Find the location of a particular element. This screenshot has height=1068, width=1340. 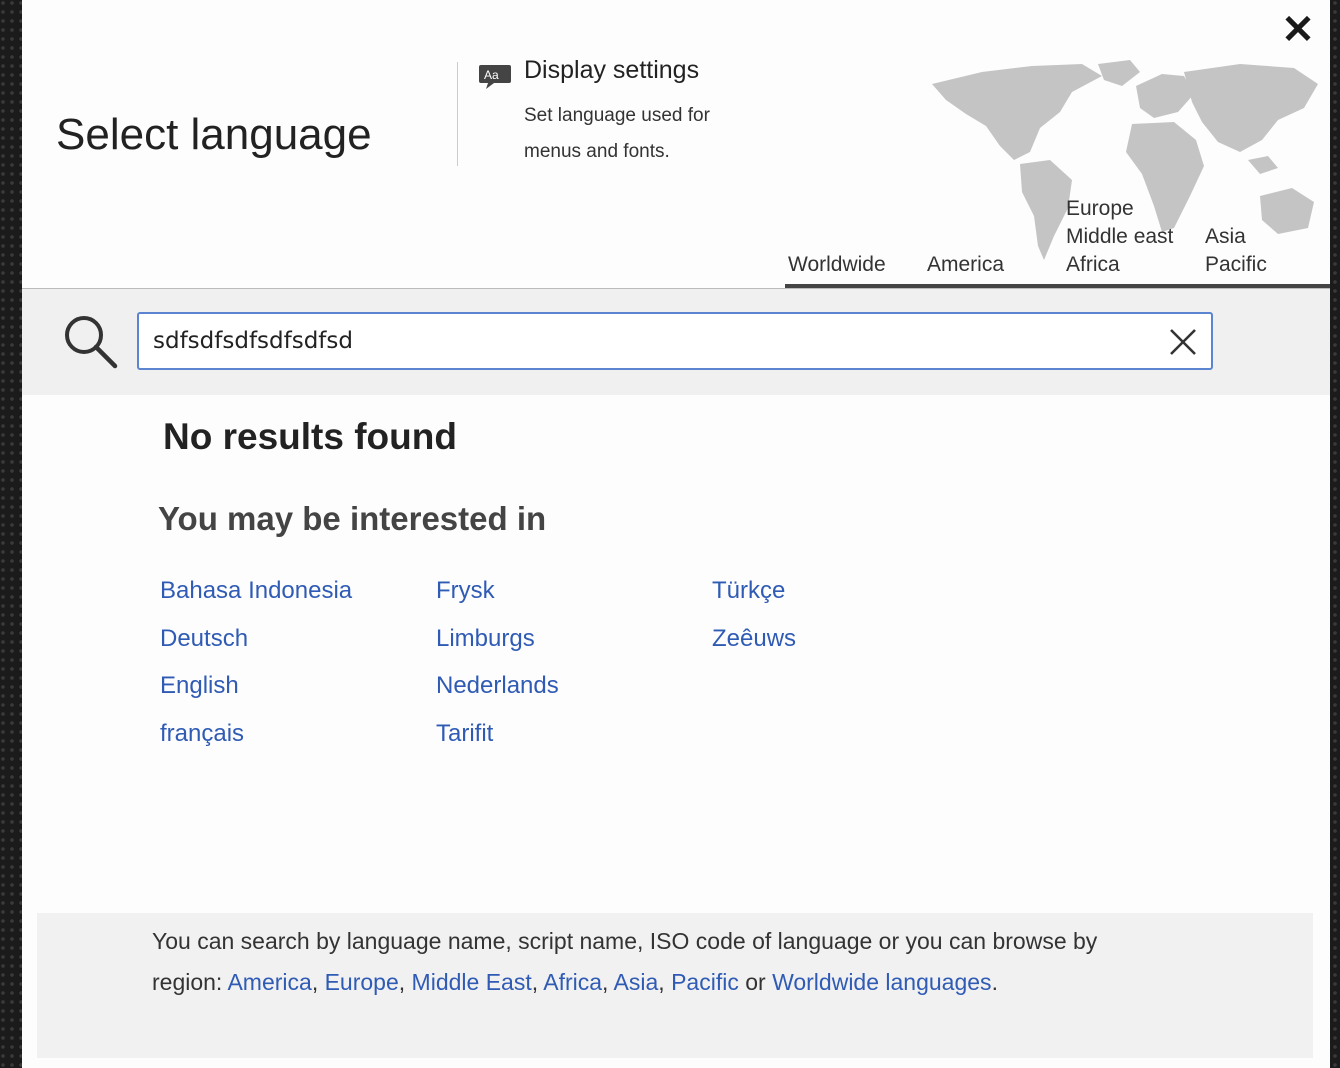

display-settings-icon: Aa is located at coordinates (495, 77).